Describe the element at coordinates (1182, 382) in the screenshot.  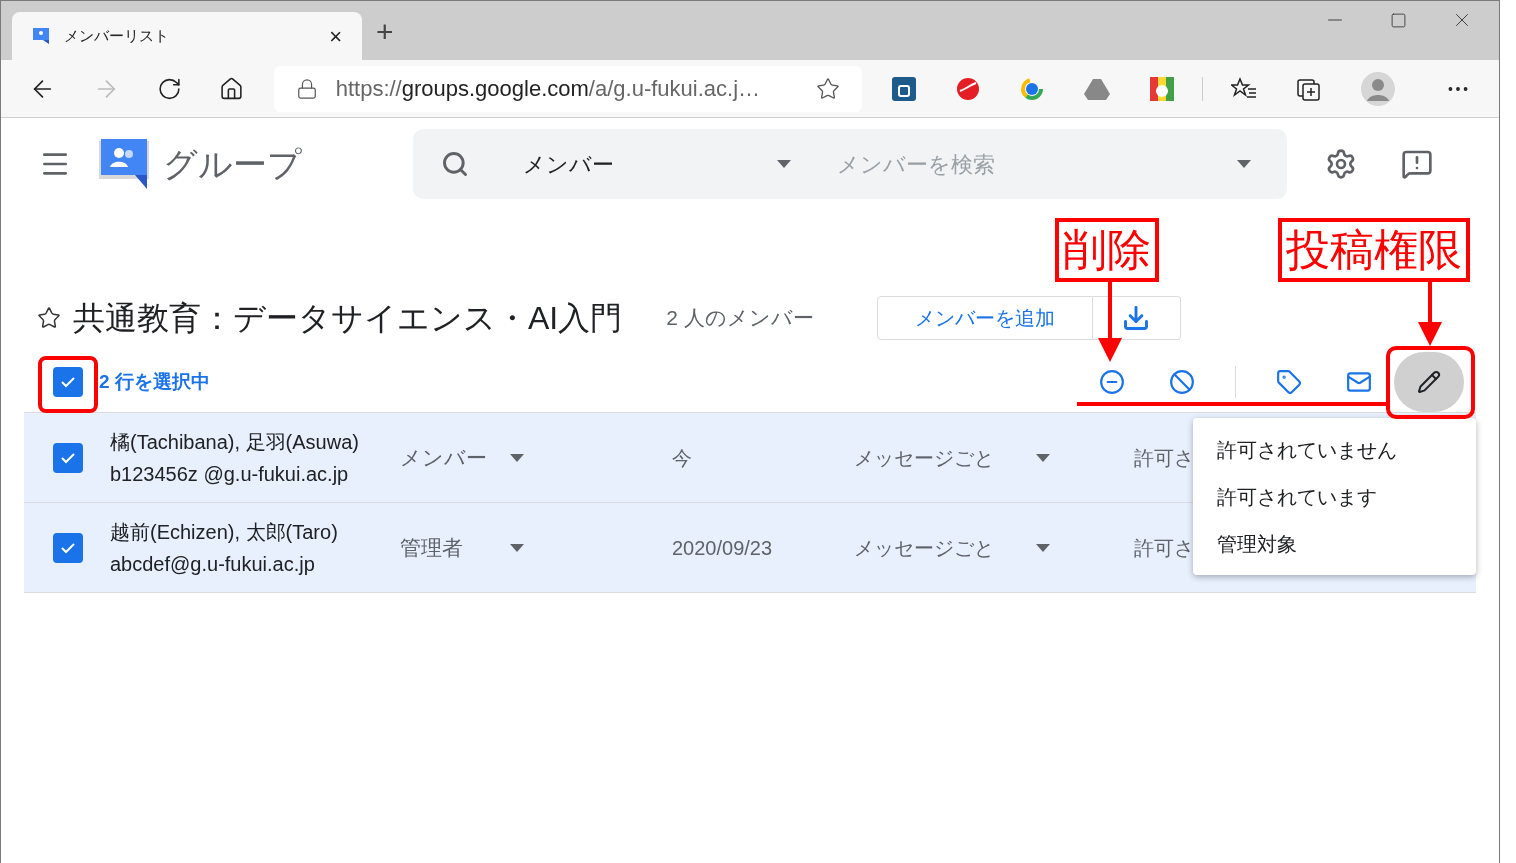
I see `ban-icon` at that location.